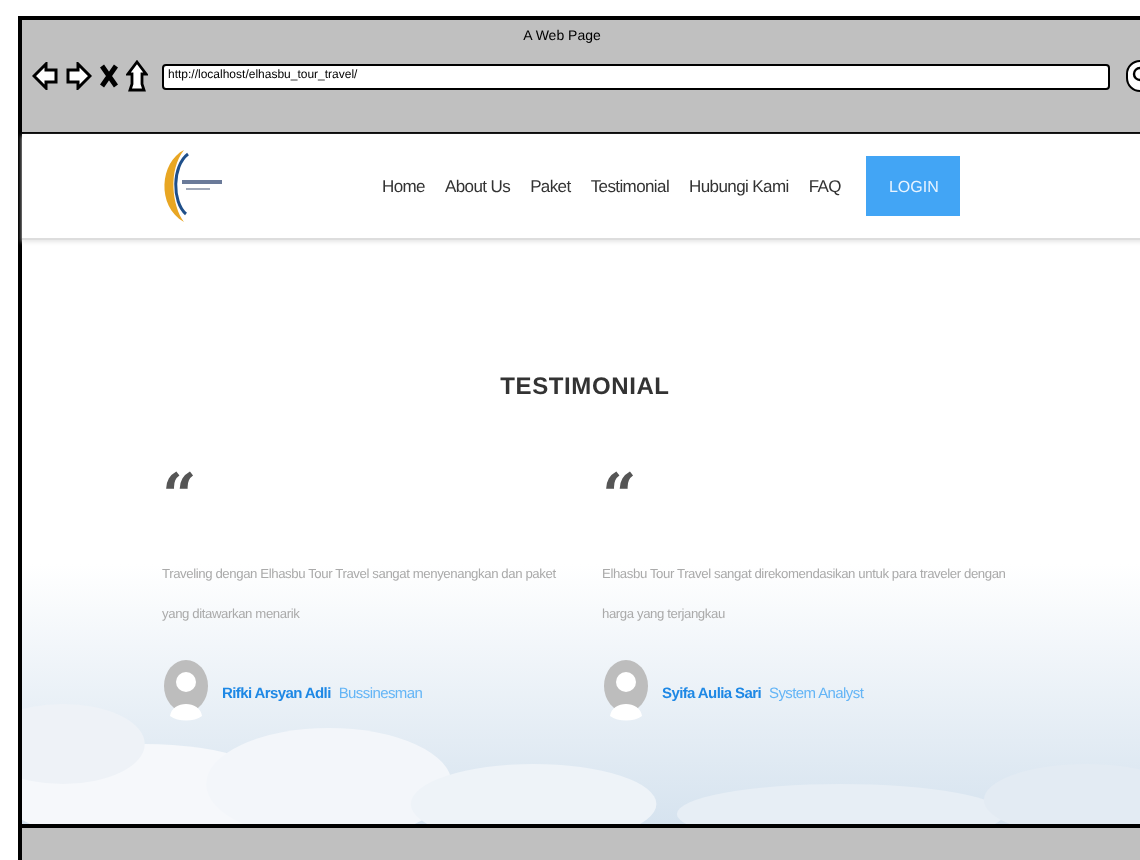 The height and width of the screenshot is (860, 1140). I want to click on nav-link: Hubungi Kami, so click(739, 186).